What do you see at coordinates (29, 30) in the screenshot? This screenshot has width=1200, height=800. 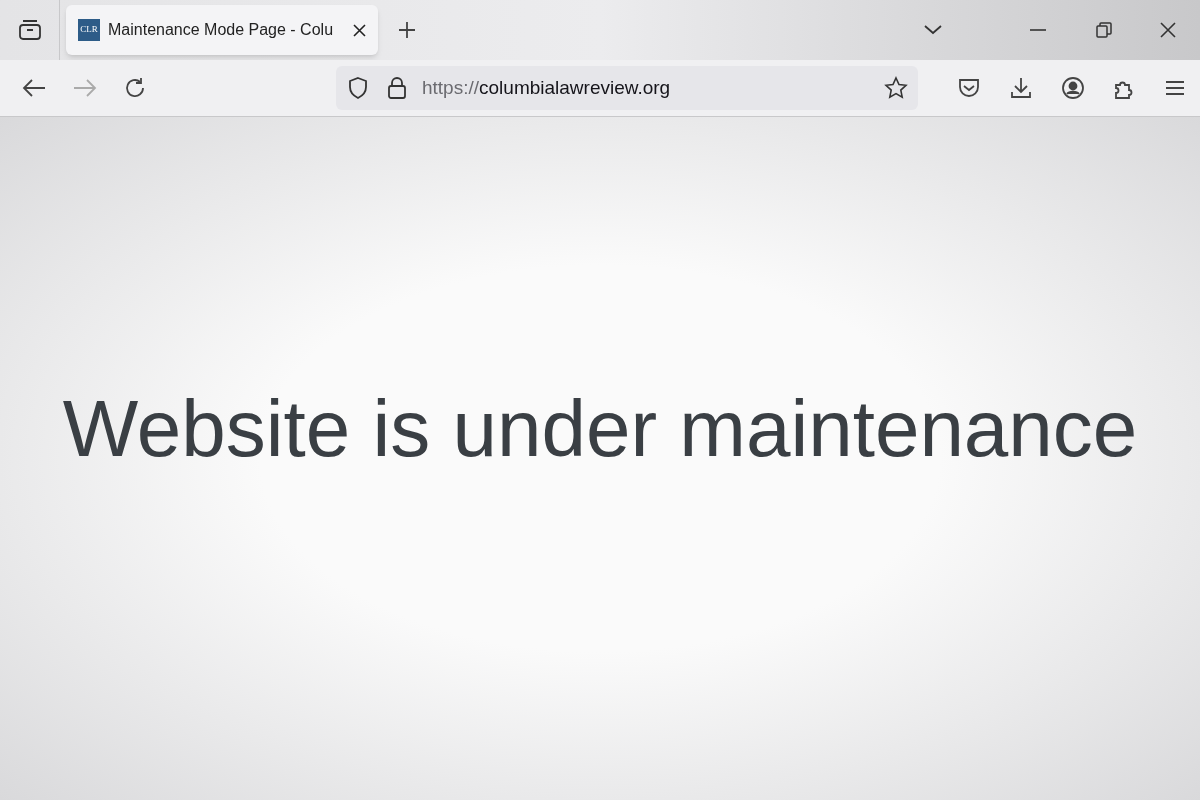 I see `tab-list-icon` at bounding box center [29, 30].